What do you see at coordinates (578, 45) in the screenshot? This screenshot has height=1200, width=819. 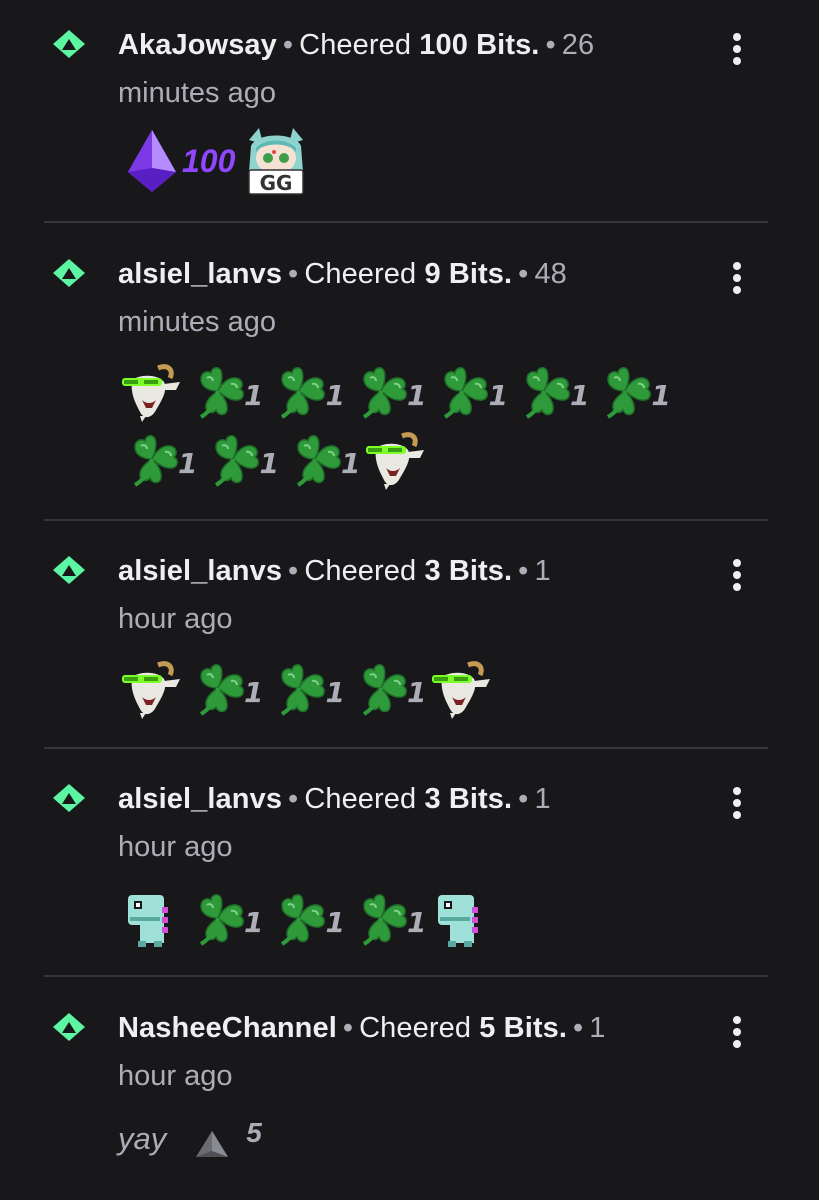 I see `time-value: 26` at bounding box center [578, 45].